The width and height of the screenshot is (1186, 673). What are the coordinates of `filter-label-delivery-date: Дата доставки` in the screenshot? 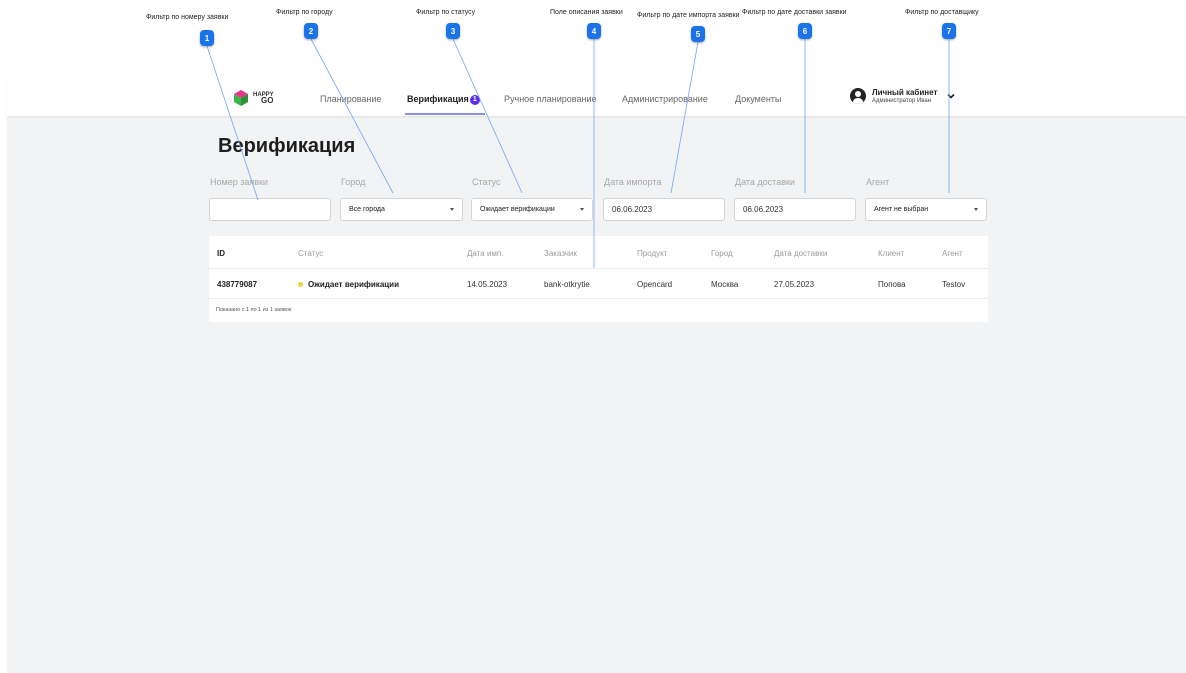 It's located at (765, 182).